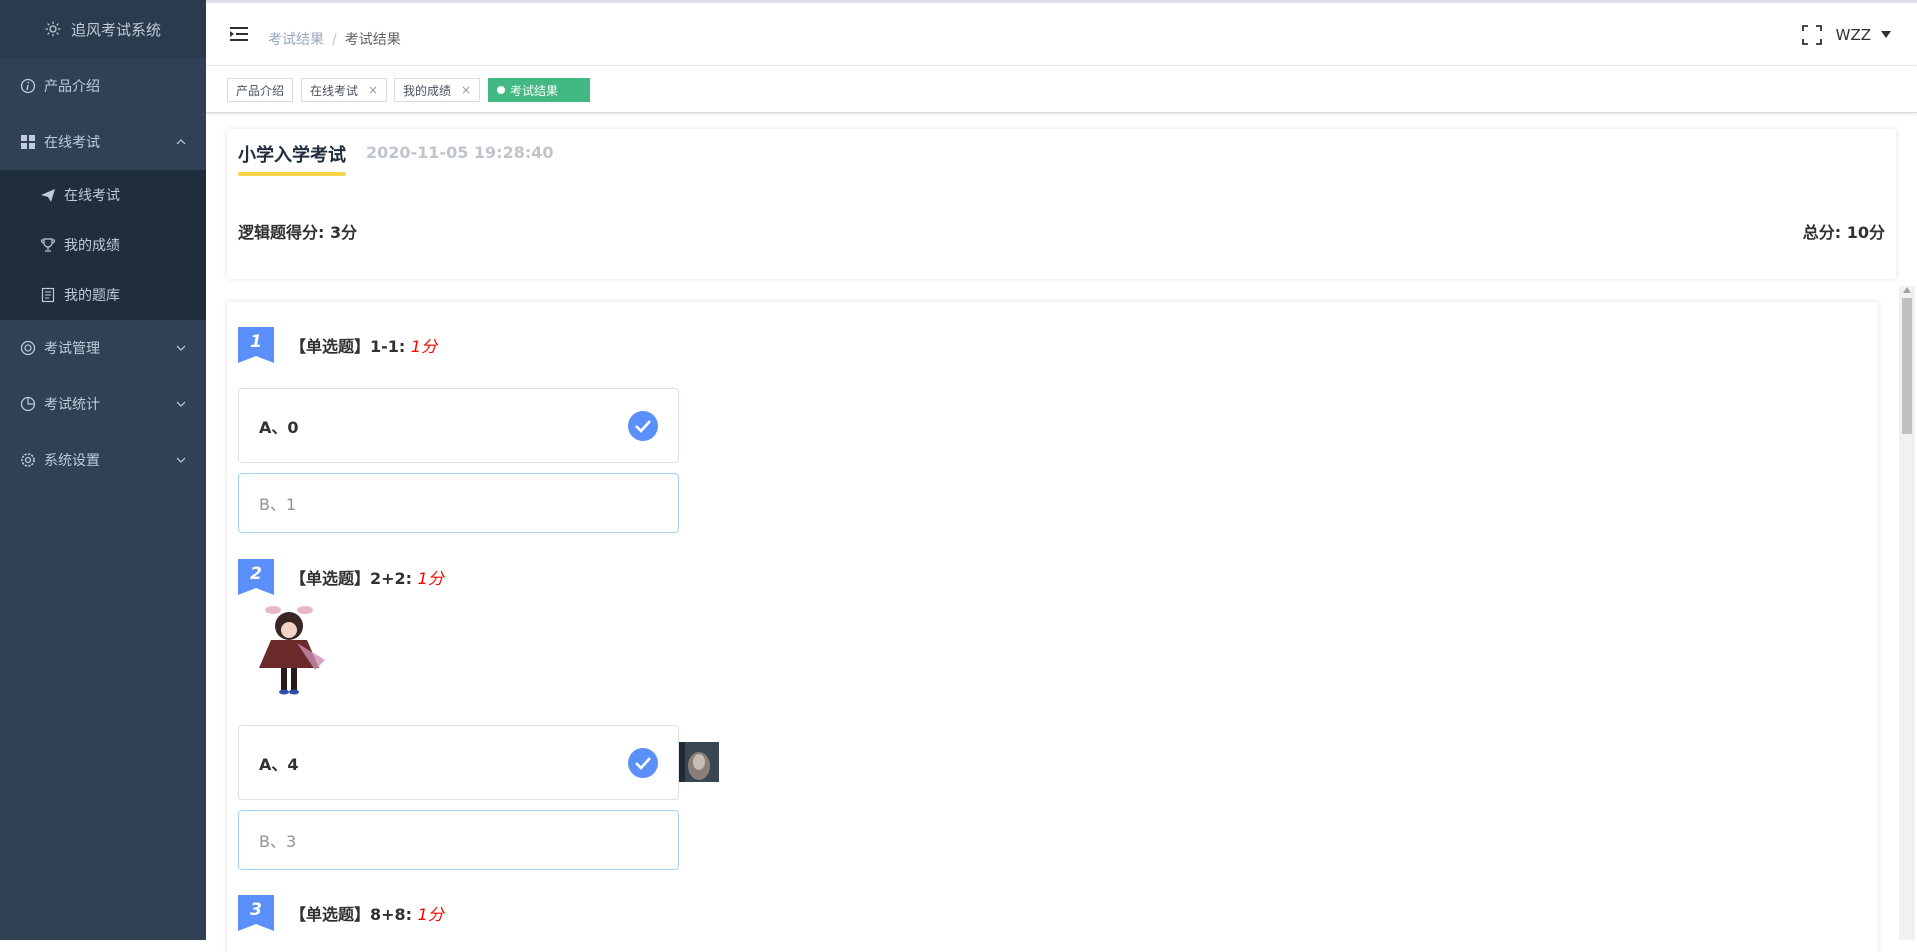 This screenshot has height=952, width=1917. What do you see at coordinates (115, 29) in the screenshot?
I see `app-title: 追风考试系统` at bounding box center [115, 29].